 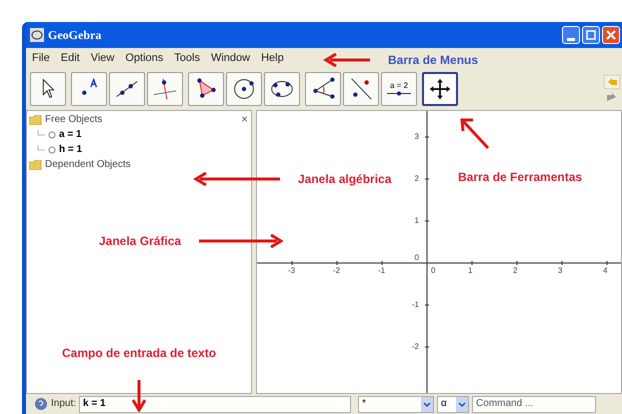 What do you see at coordinates (605, 271) in the screenshot?
I see `axis-label: 4` at bounding box center [605, 271].